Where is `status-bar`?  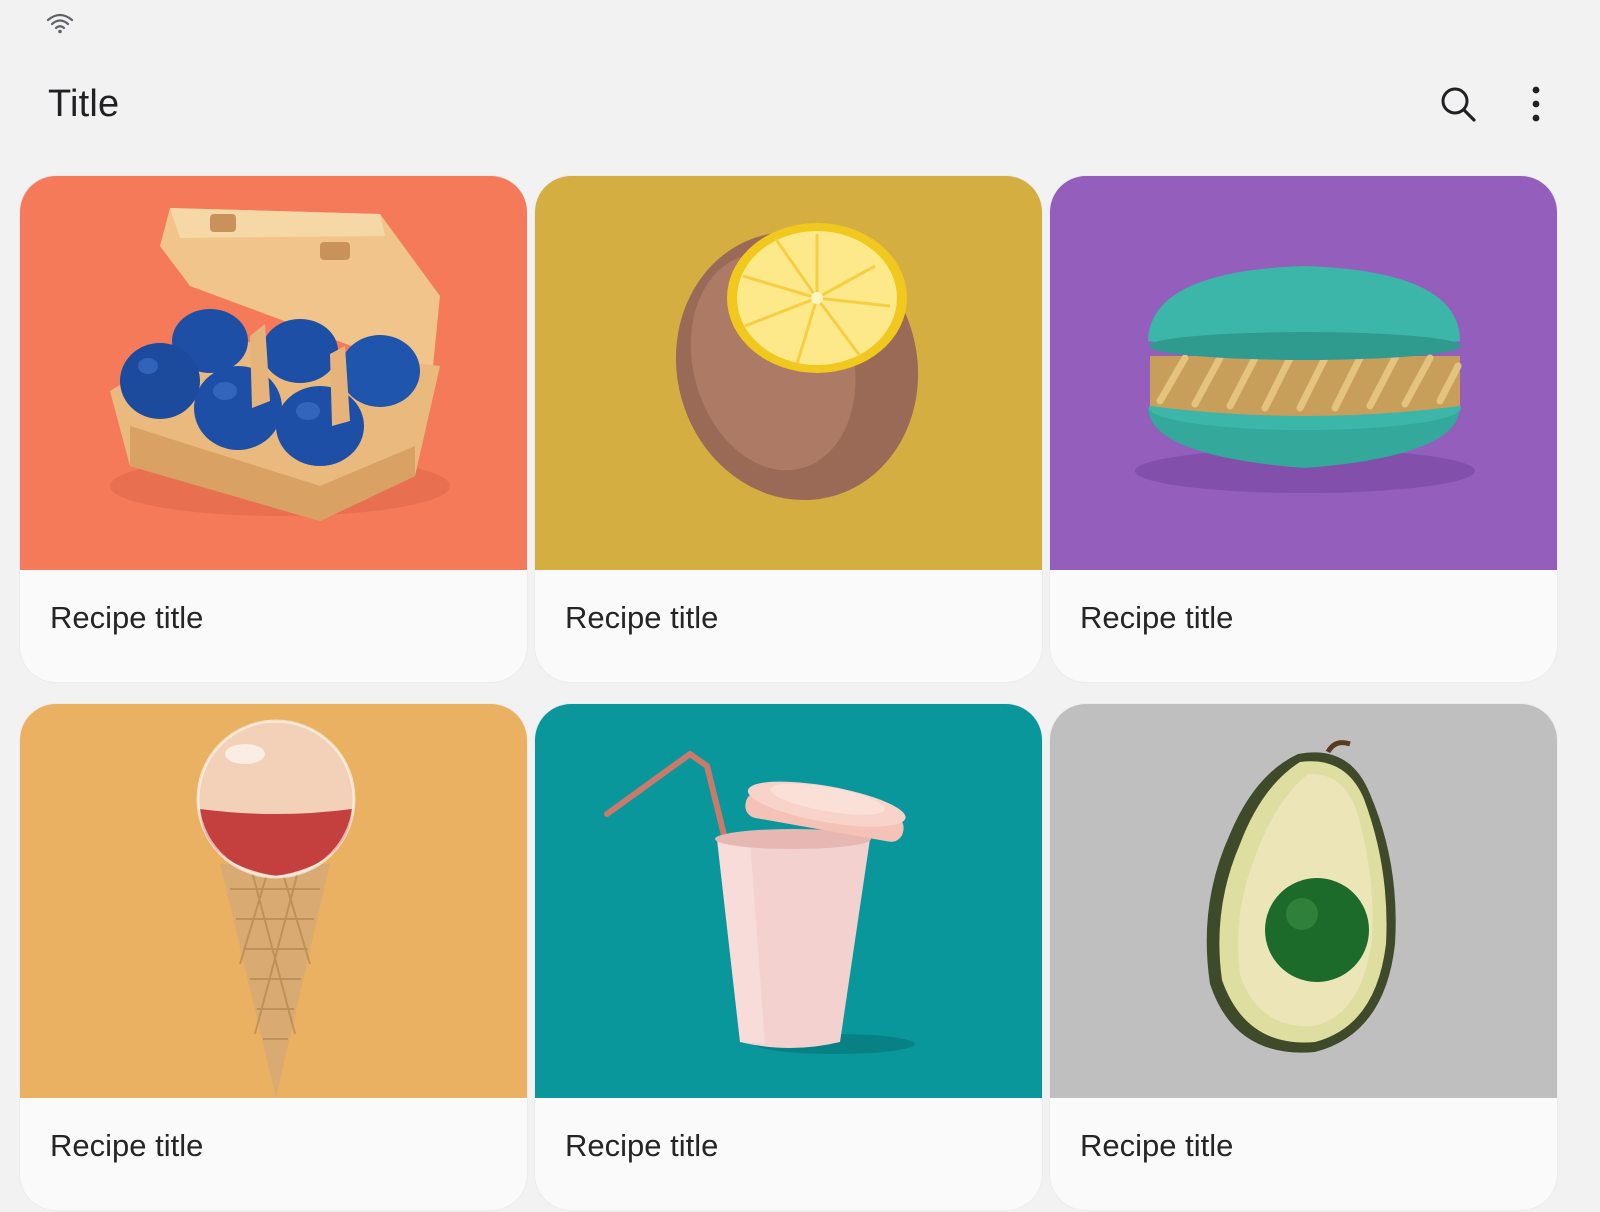
status-bar is located at coordinates (800, 24).